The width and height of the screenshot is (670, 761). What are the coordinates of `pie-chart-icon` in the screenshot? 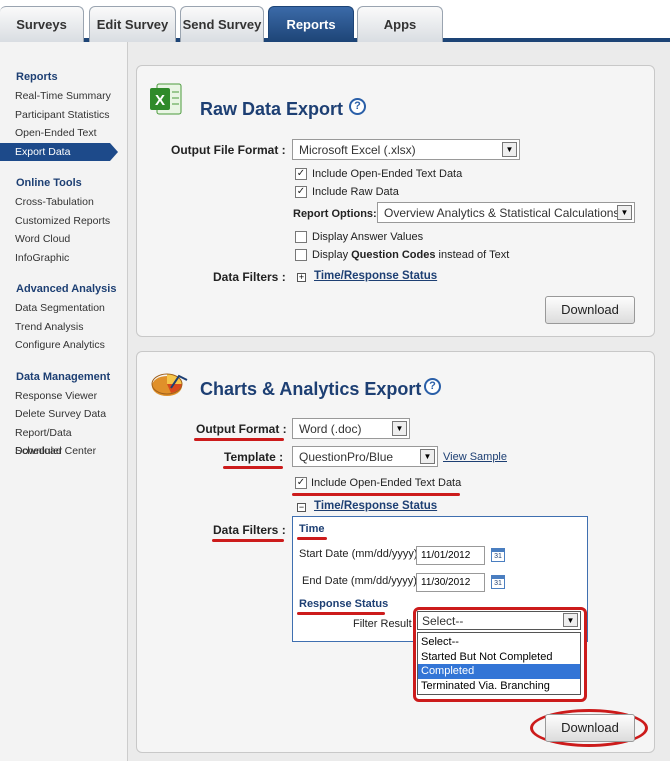 It's located at (169, 383).